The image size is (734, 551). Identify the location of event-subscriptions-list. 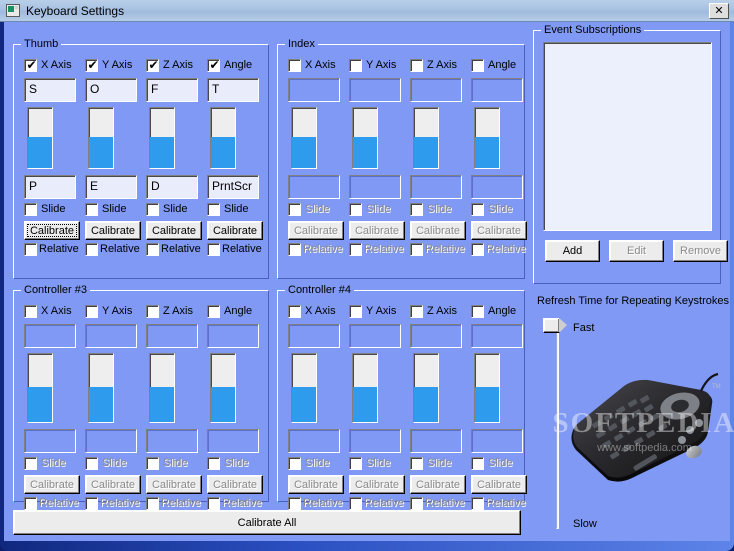
(627, 136).